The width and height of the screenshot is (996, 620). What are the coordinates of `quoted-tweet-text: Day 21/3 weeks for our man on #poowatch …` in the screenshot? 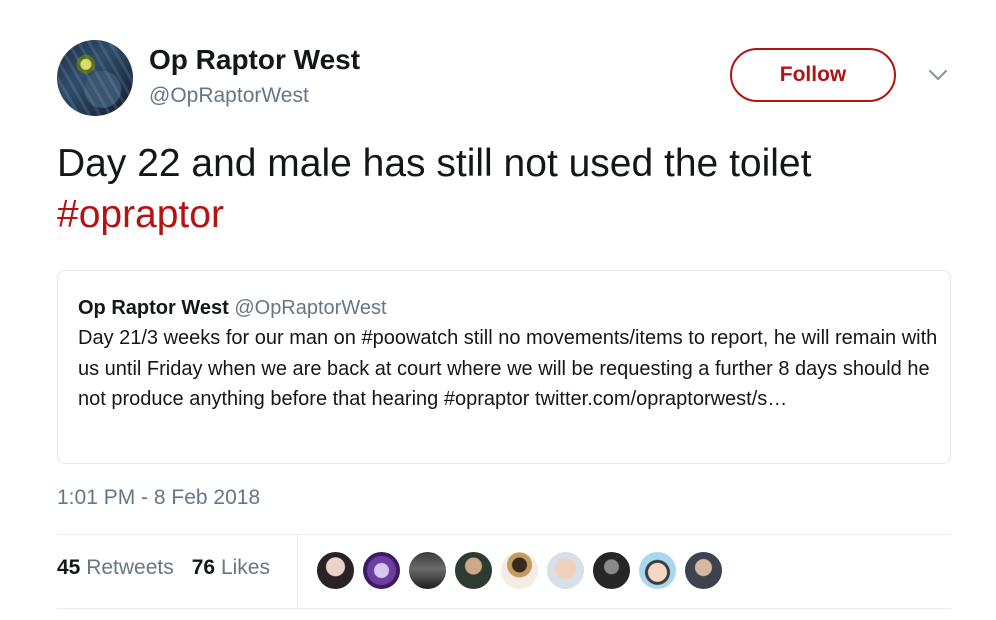 It's located at (508, 368).